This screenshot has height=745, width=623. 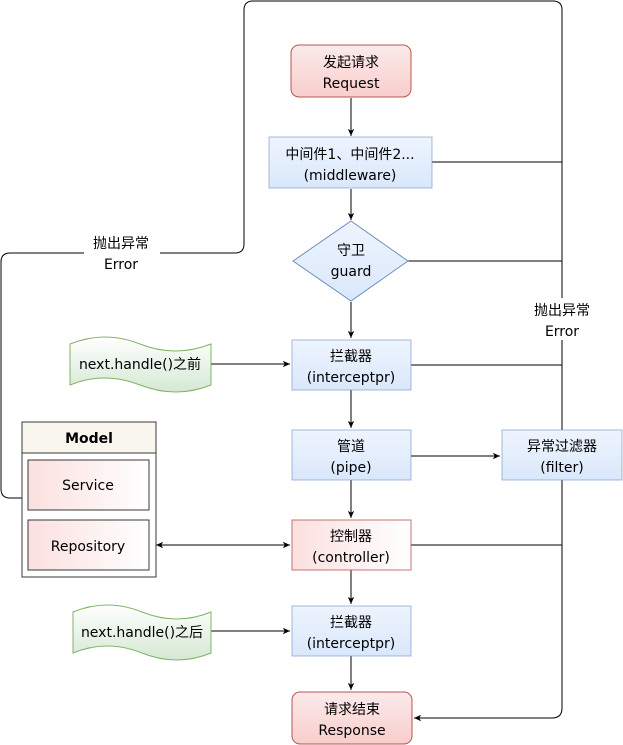 I want to click on repository-box: Repository, so click(x=88, y=545).